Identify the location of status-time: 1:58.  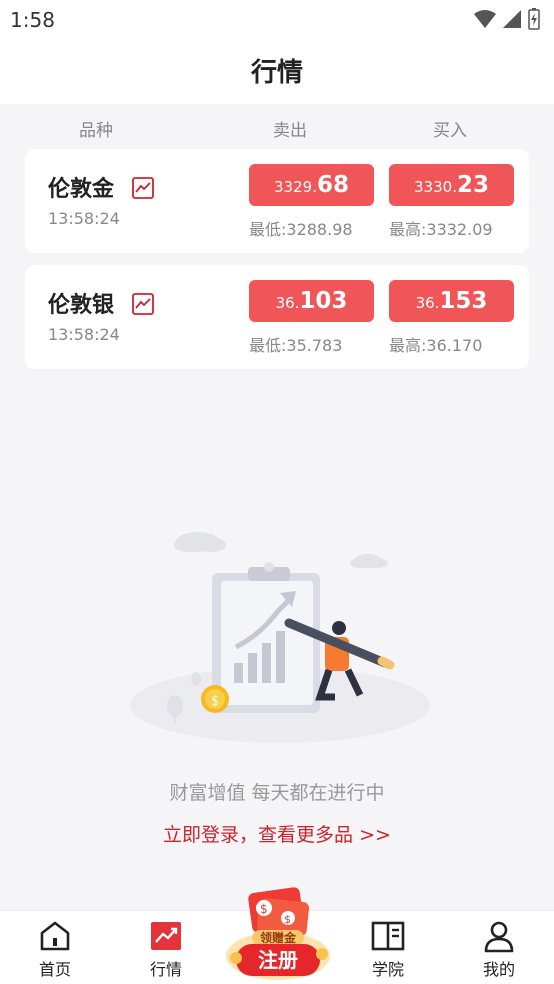
(32, 20).